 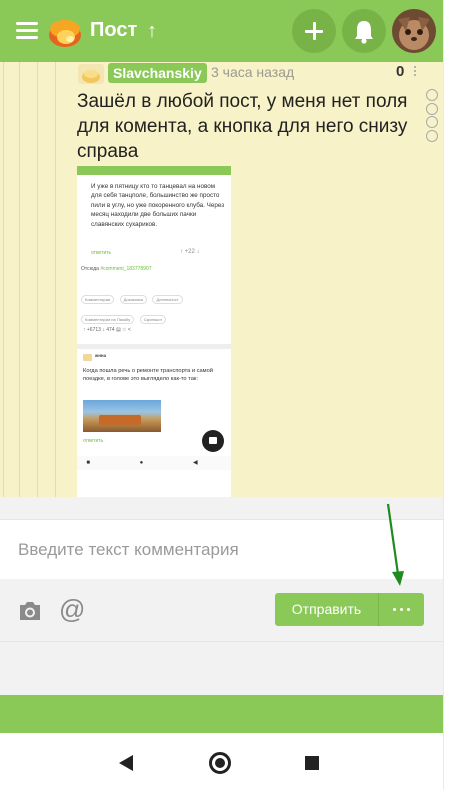 I want to click on screenshot-comment-avatar, so click(x=87, y=357).